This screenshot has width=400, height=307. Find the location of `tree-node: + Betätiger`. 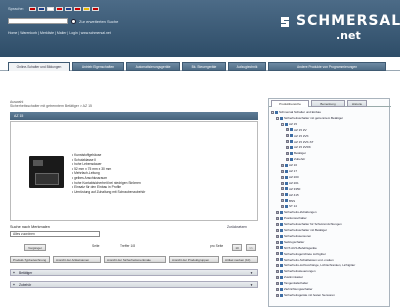

tree-node: + Betätiger is located at coordinates (296, 153).